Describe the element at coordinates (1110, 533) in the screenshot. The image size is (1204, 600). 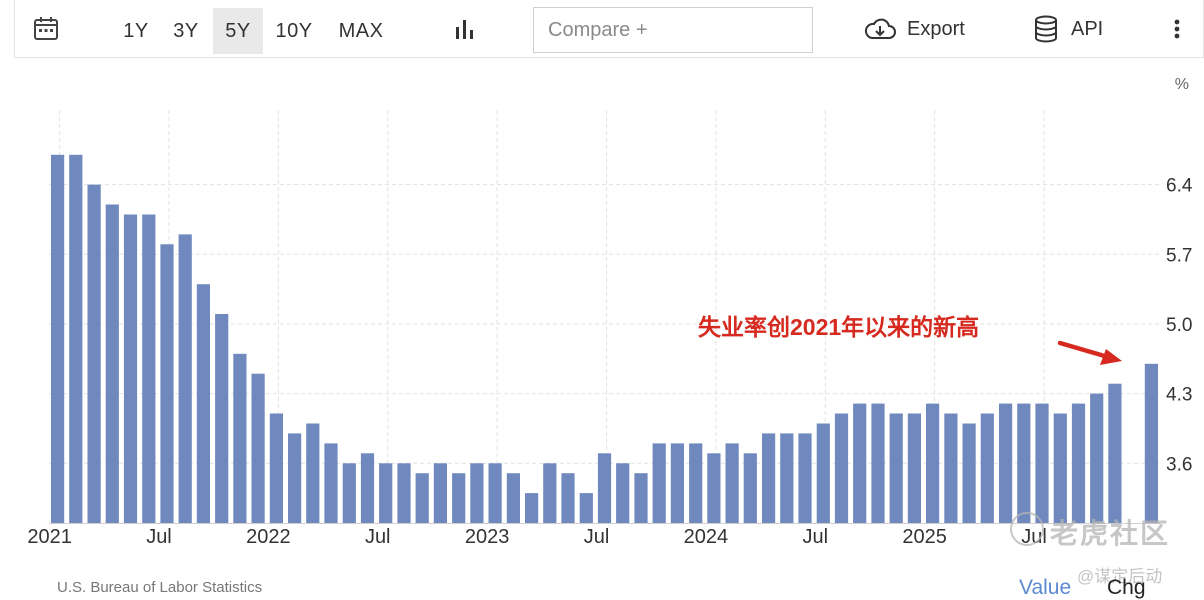
I see `watermark-text: 老虎社区` at that location.